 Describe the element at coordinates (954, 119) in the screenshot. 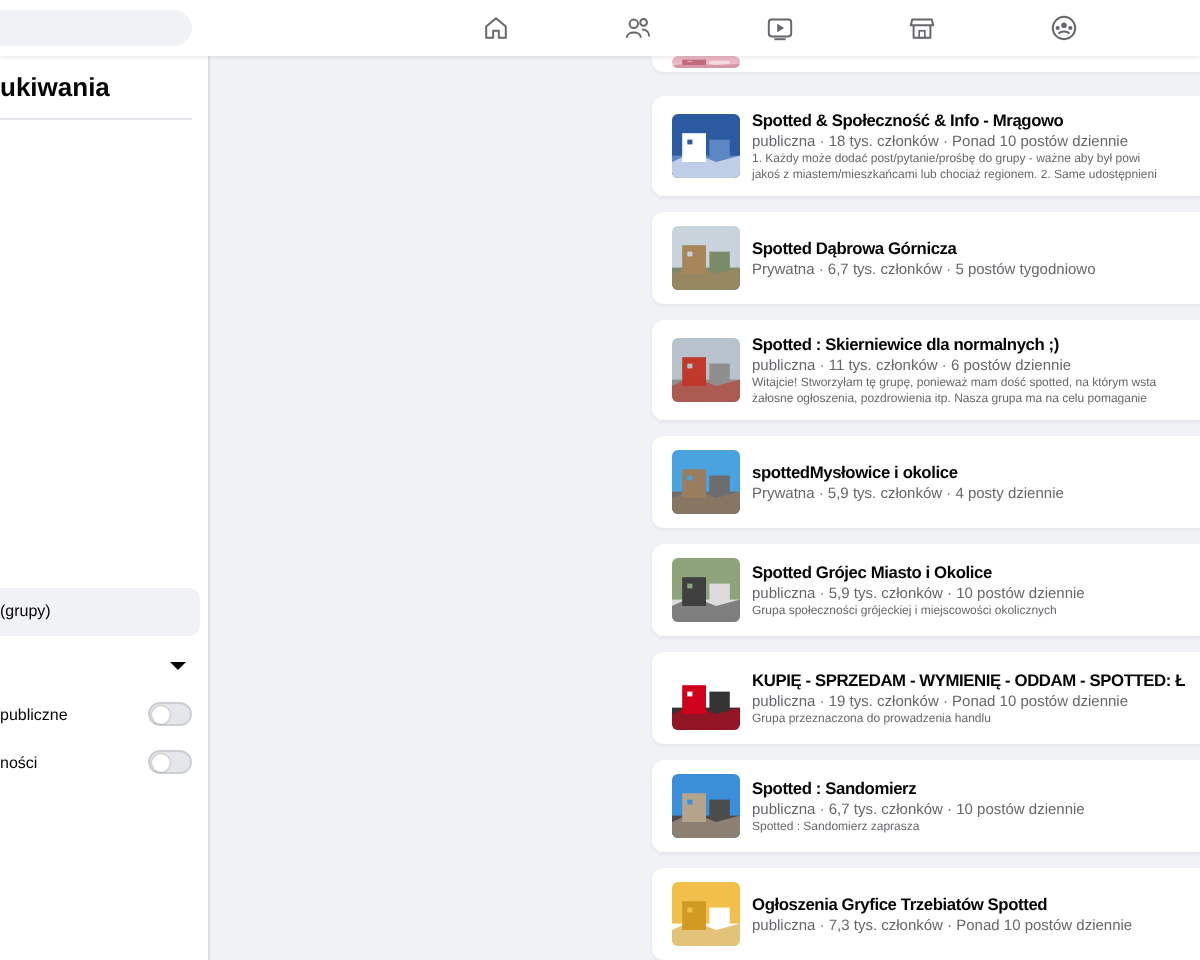

I see `group-name: Spotted & Społeczność & Info - Mrągowo` at that location.